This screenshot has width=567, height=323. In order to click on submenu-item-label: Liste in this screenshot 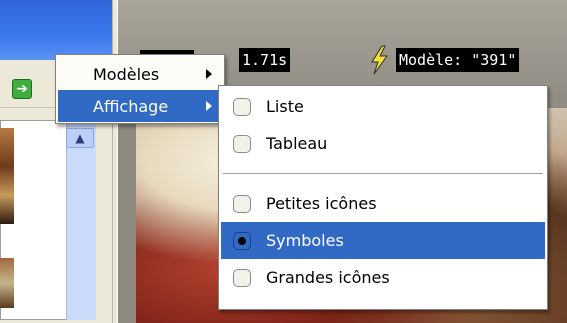, I will do `click(285, 106)`.